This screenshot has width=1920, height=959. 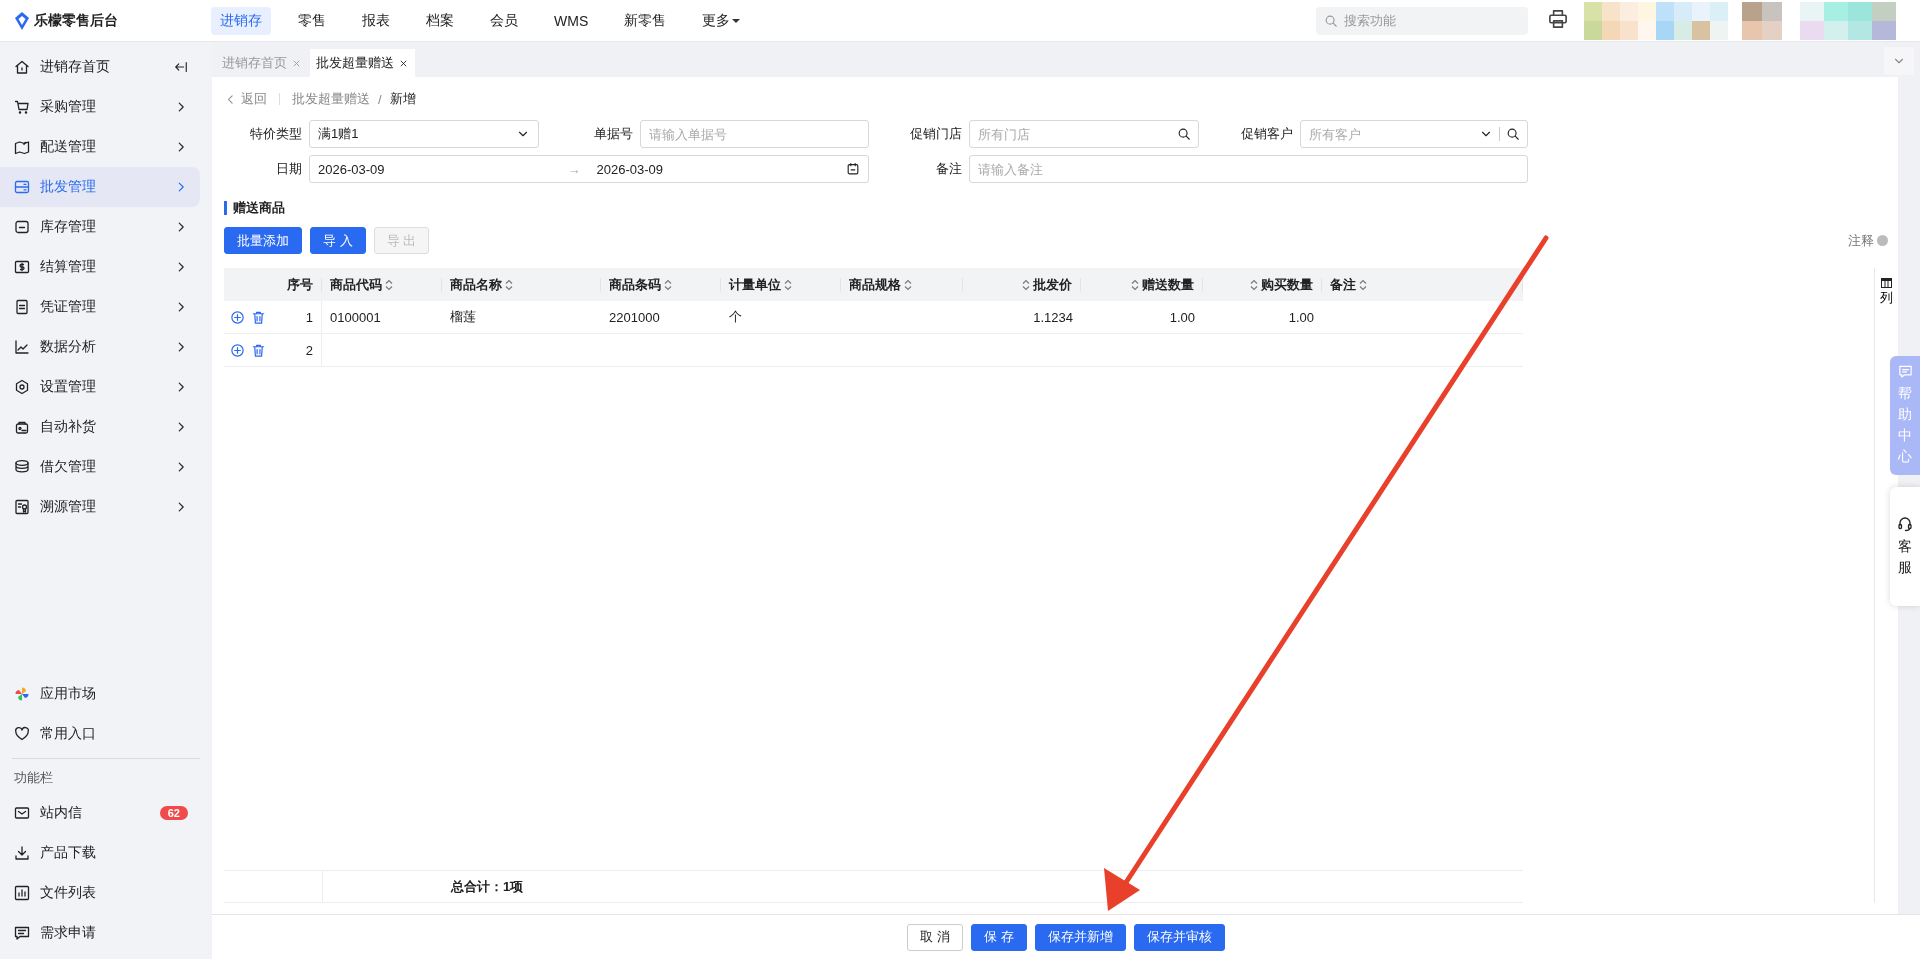 What do you see at coordinates (22, 347) in the screenshot?
I see `line-chart-icon` at bounding box center [22, 347].